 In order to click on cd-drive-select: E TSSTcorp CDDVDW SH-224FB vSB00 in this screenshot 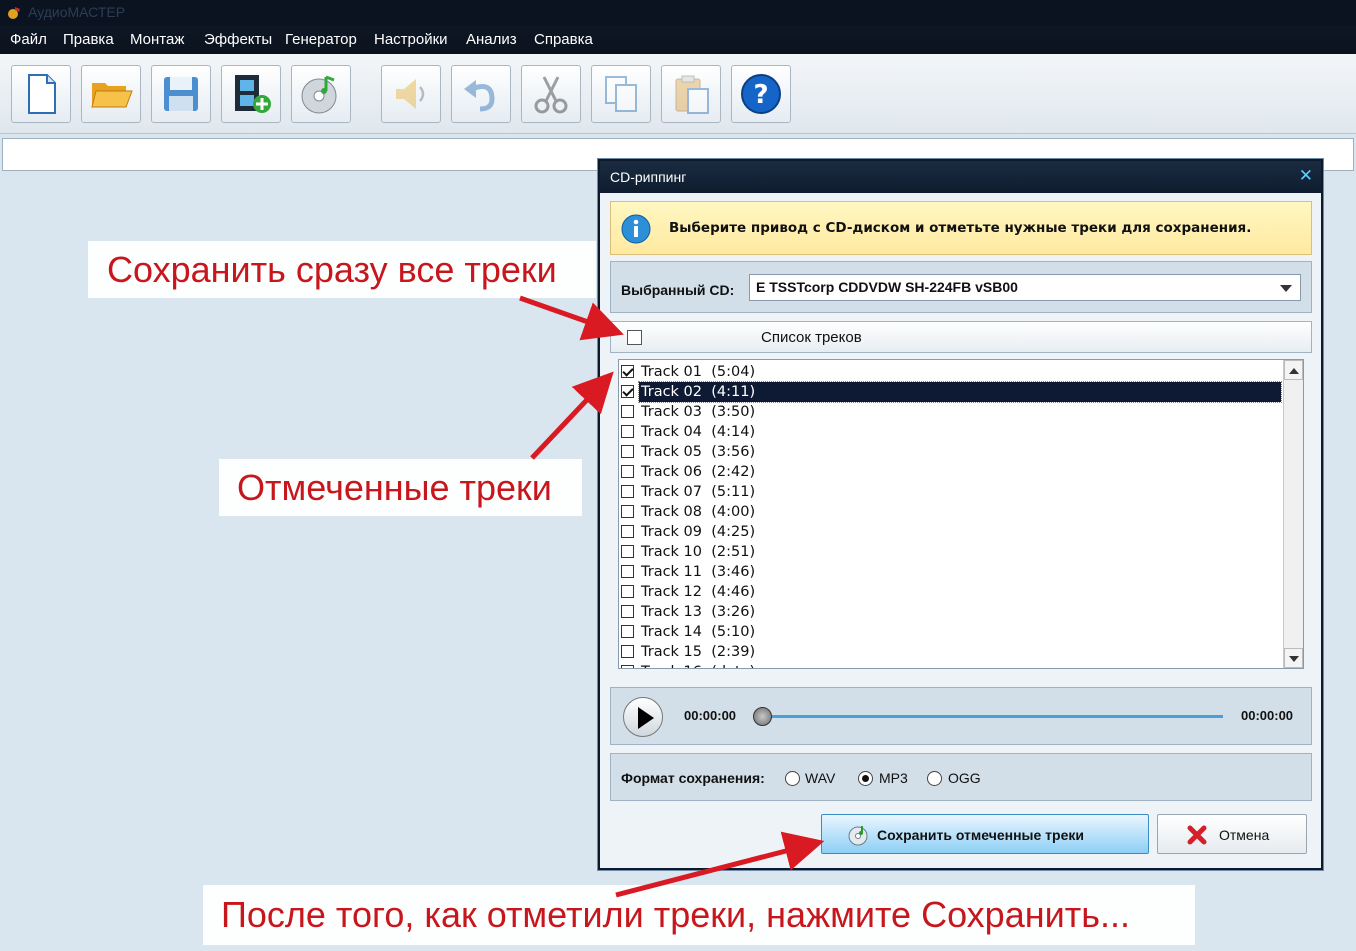, I will do `click(1025, 287)`.